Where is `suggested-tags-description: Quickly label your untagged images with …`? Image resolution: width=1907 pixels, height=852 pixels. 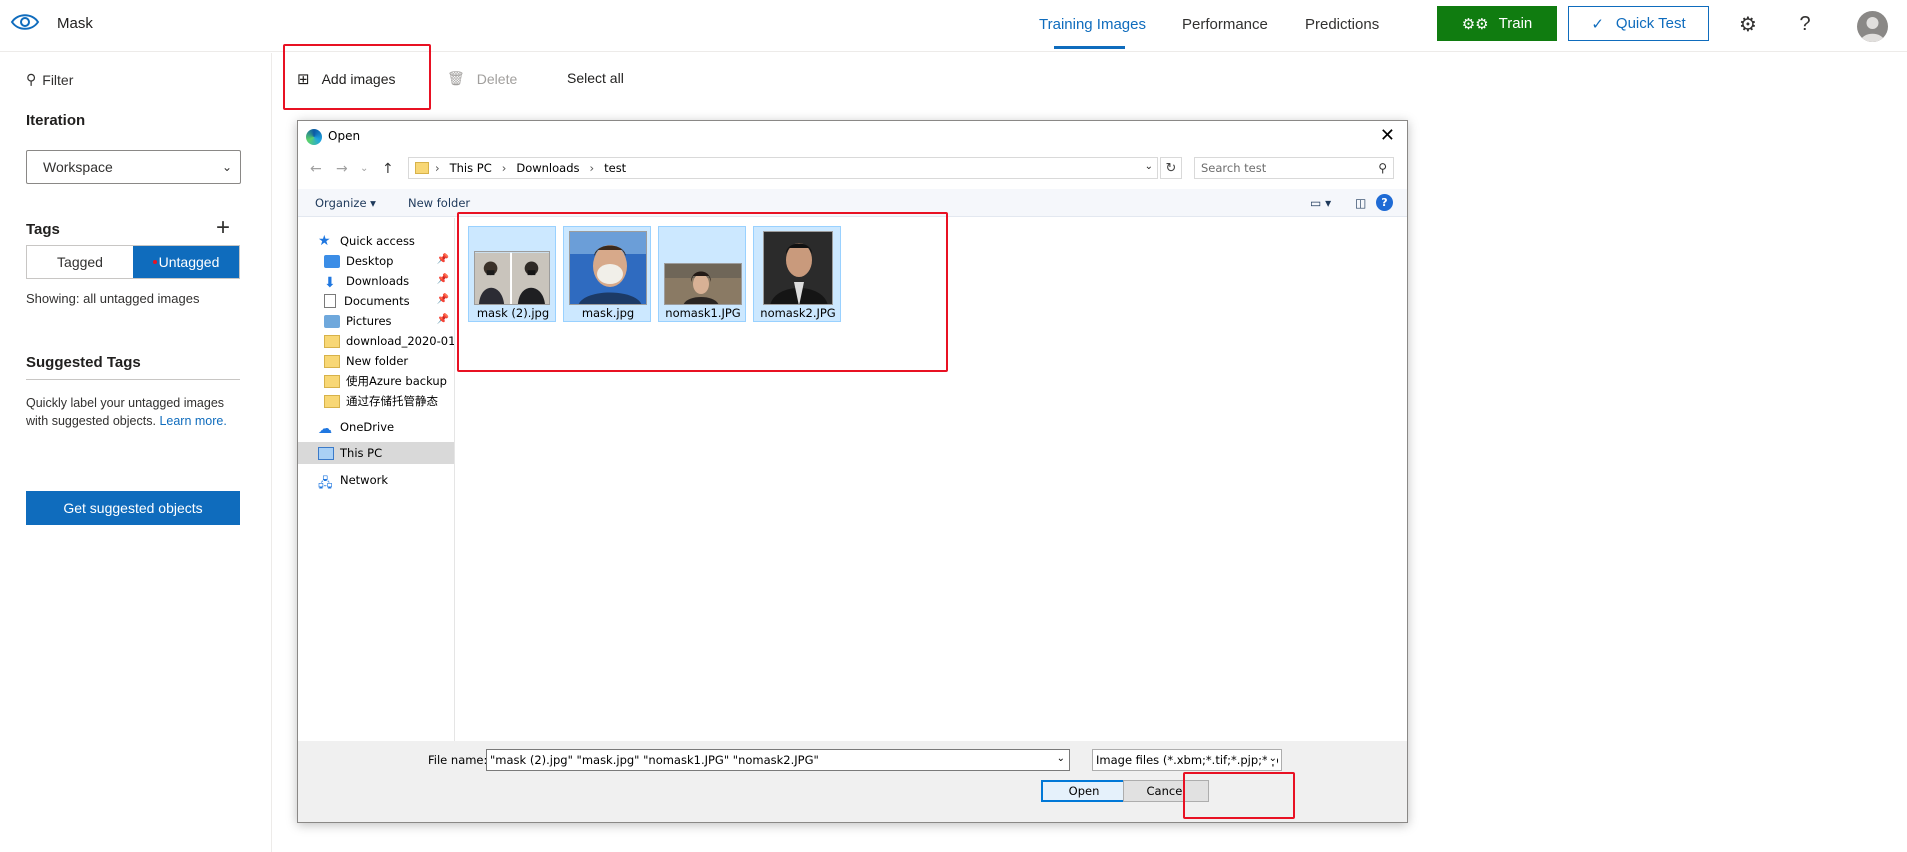
suggested-tags-description: Quickly label your untagged images with … is located at coordinates (136, 412).